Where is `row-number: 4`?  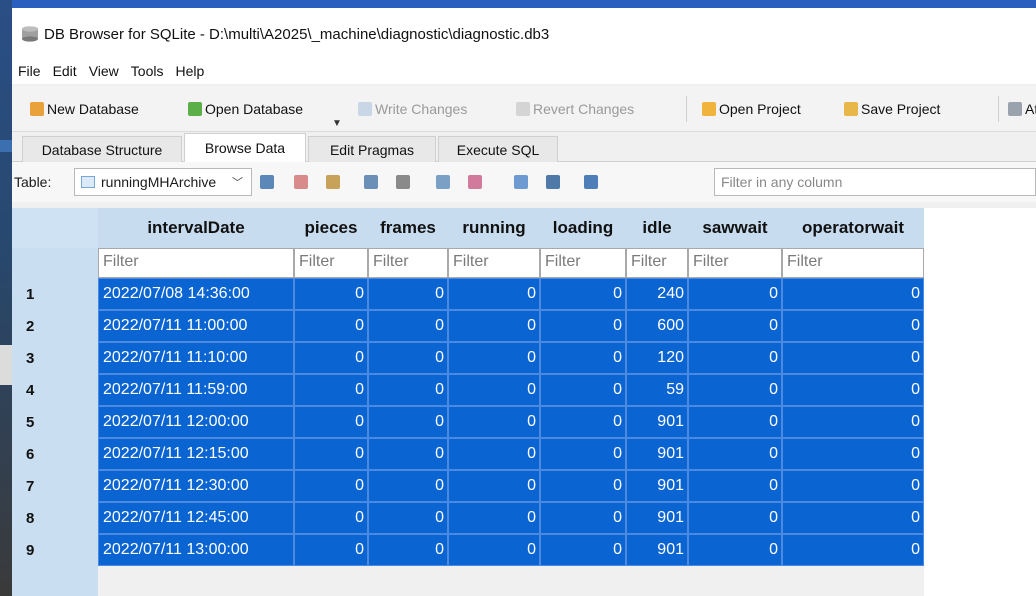
row-number: 4 is located at coordinates (55, 390).